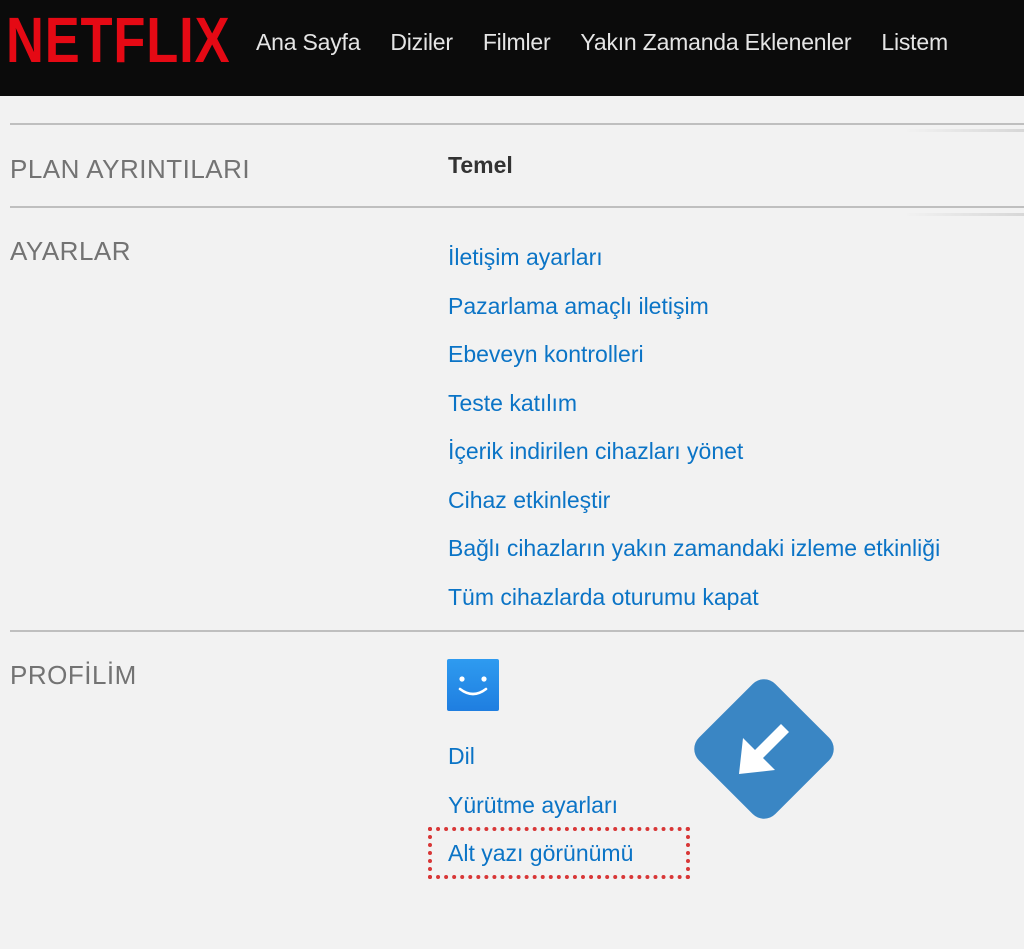  I want to click on nav-movies: Filmler, so click(517, 42).